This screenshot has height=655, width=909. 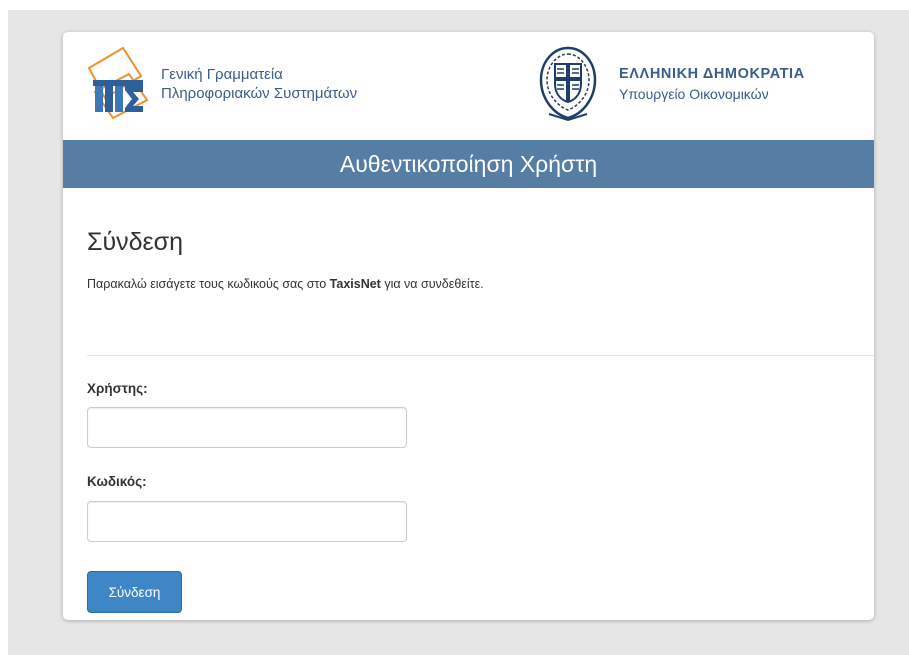 What do you see at coordinates (568, 84) in the screenshot?
I see `coat-of-arms-icon` at bounding box center [568, 84].